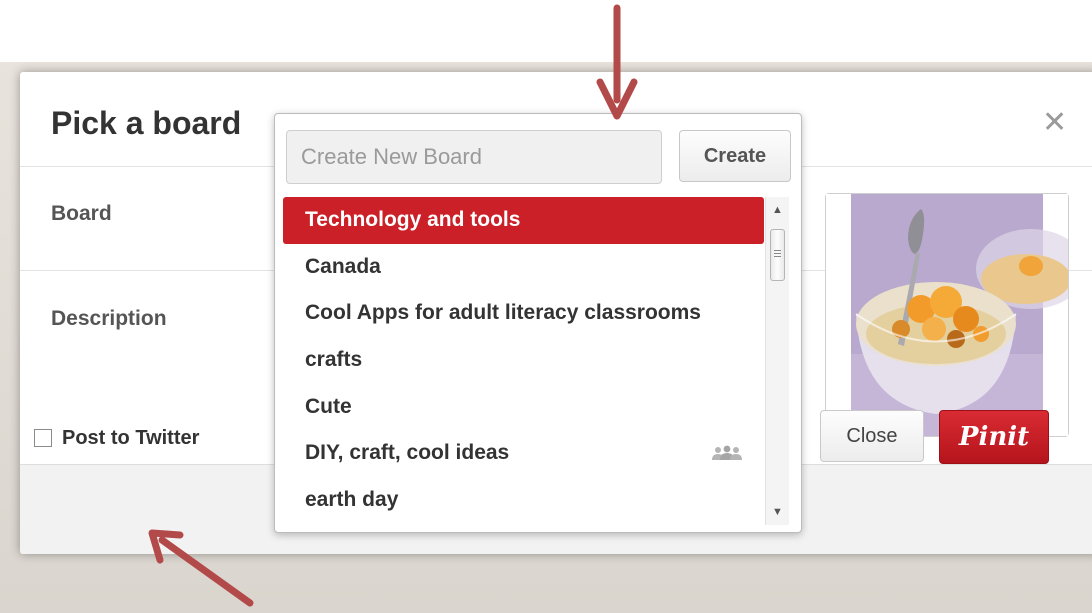 This screenshot has height=613, width=1092. Describe the element at coordinates (777, 361) in the screenshot. I see `board-list-scrollbar: ▲ ▼` at that location.